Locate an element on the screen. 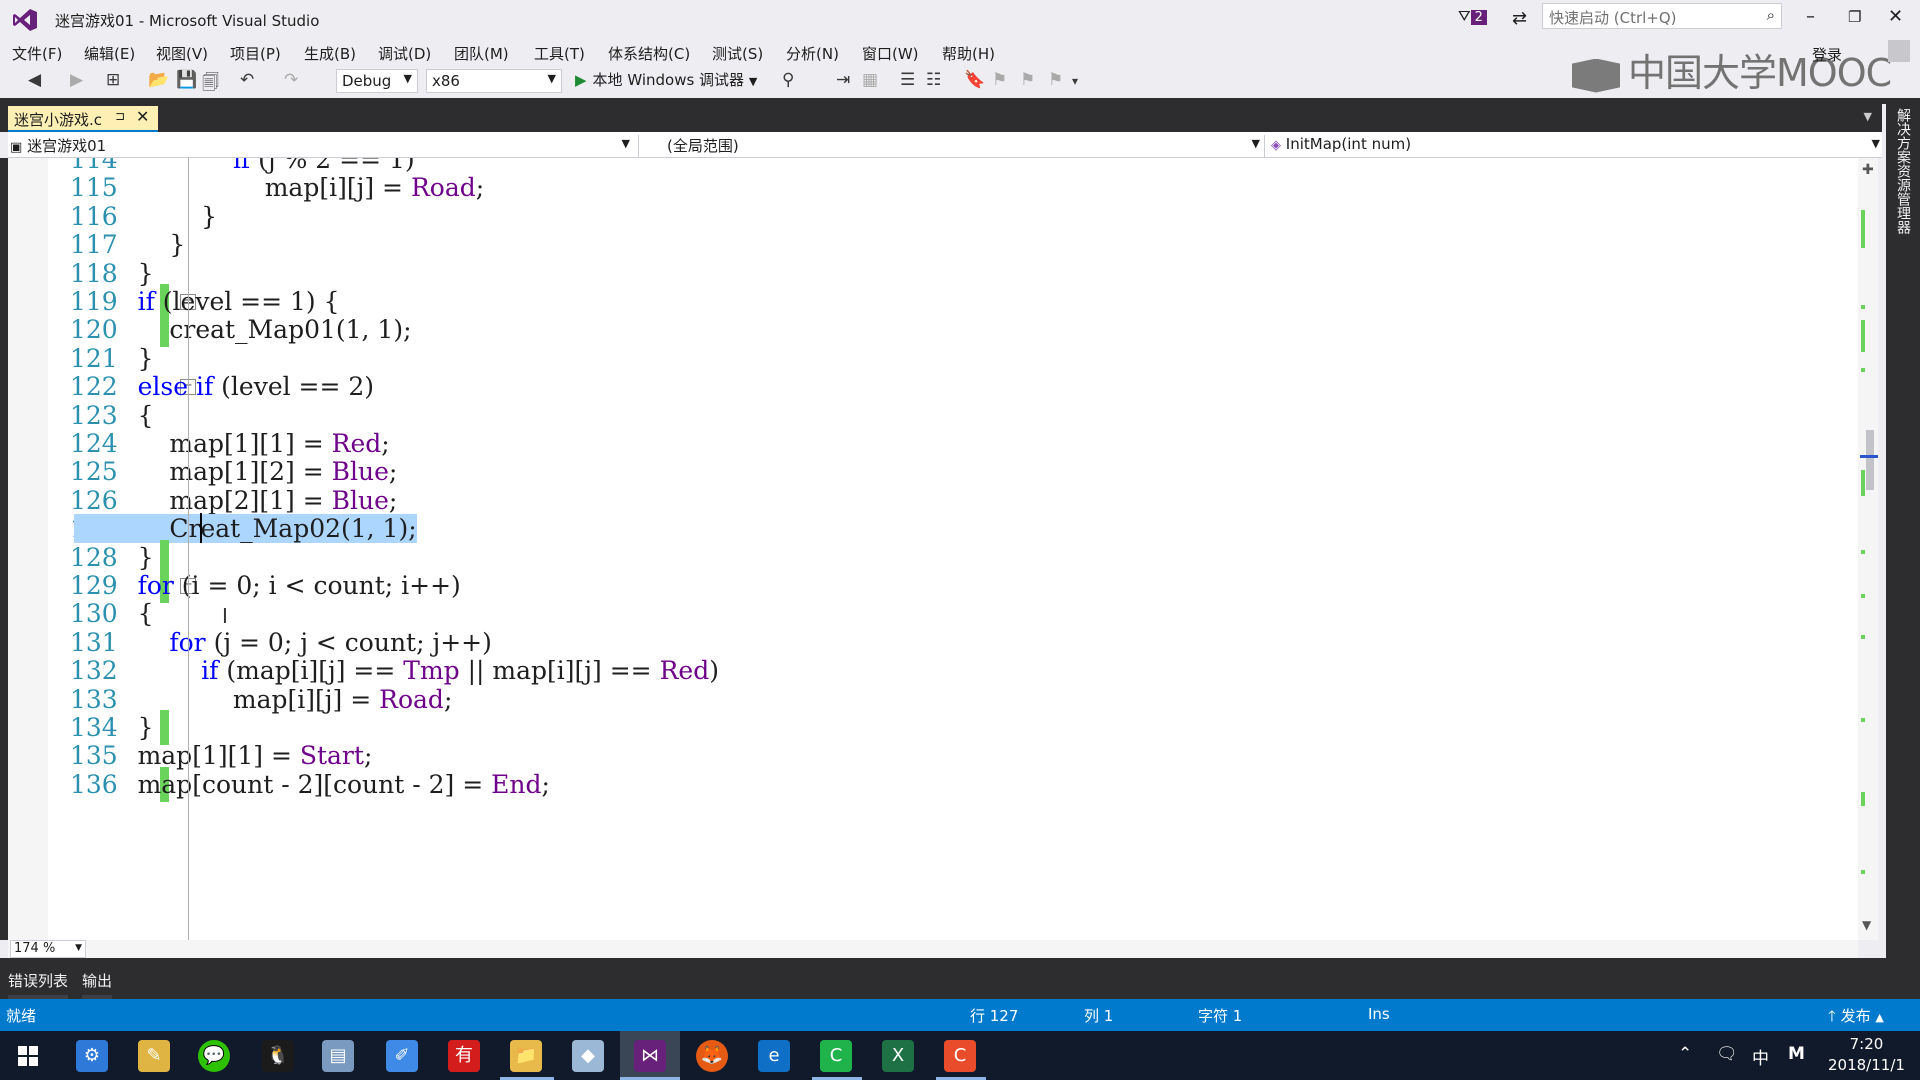 The height and width of the screenshot is (1080, 1920). bottom-panel-tabs: 错误列表 输出 is located at coordinates (943, 981).